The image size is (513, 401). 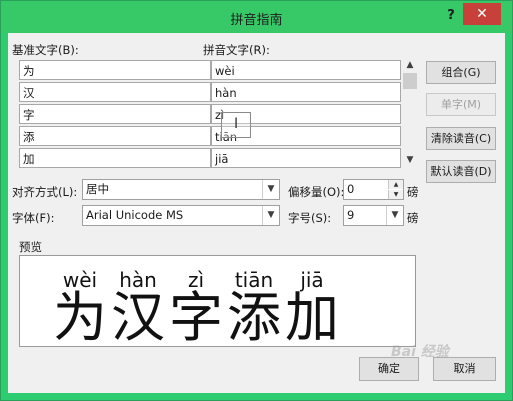 I want to click on size-select: 9 ▼, so click(x=373, y=215).